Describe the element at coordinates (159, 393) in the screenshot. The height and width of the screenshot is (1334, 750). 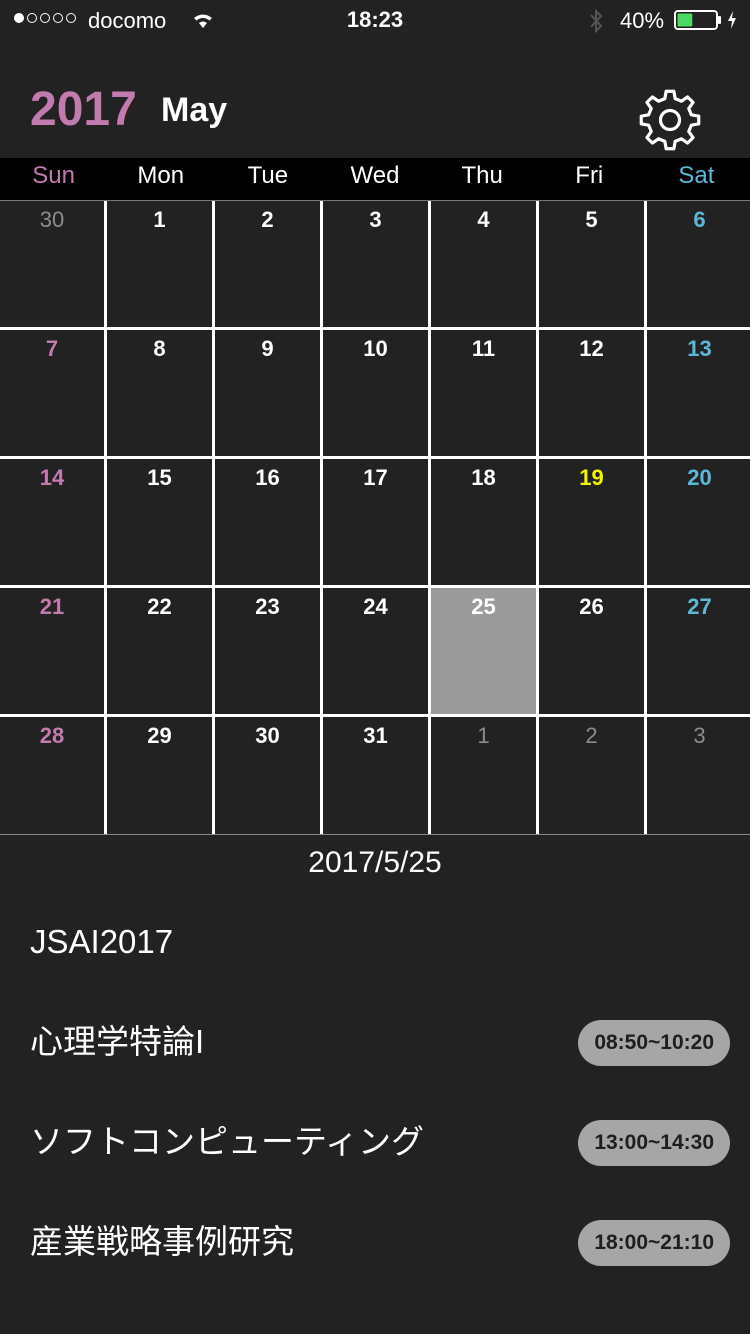
I see `day-cell: 8` at that location.